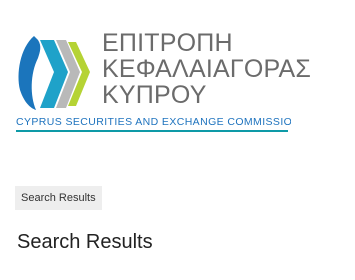 This screenshot has width=355, height=280. Describe the element at coordinates (58, 198) in the screenshot. I see `breadcrumb-current: Search Results` at that location.